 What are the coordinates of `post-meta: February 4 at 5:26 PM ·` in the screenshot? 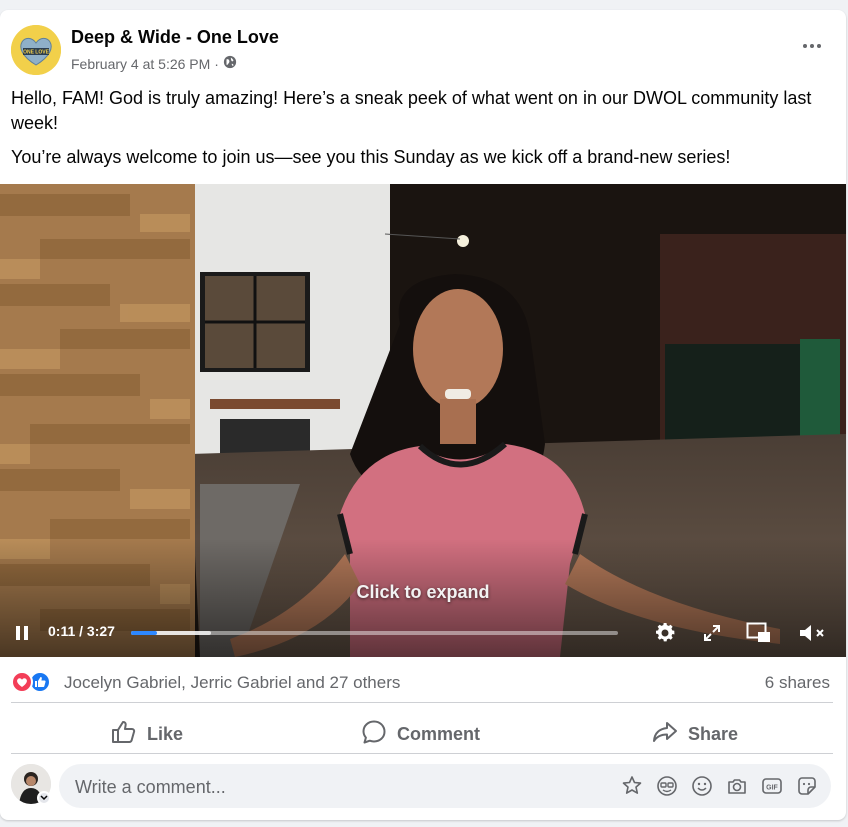 It's located at (154, 63).